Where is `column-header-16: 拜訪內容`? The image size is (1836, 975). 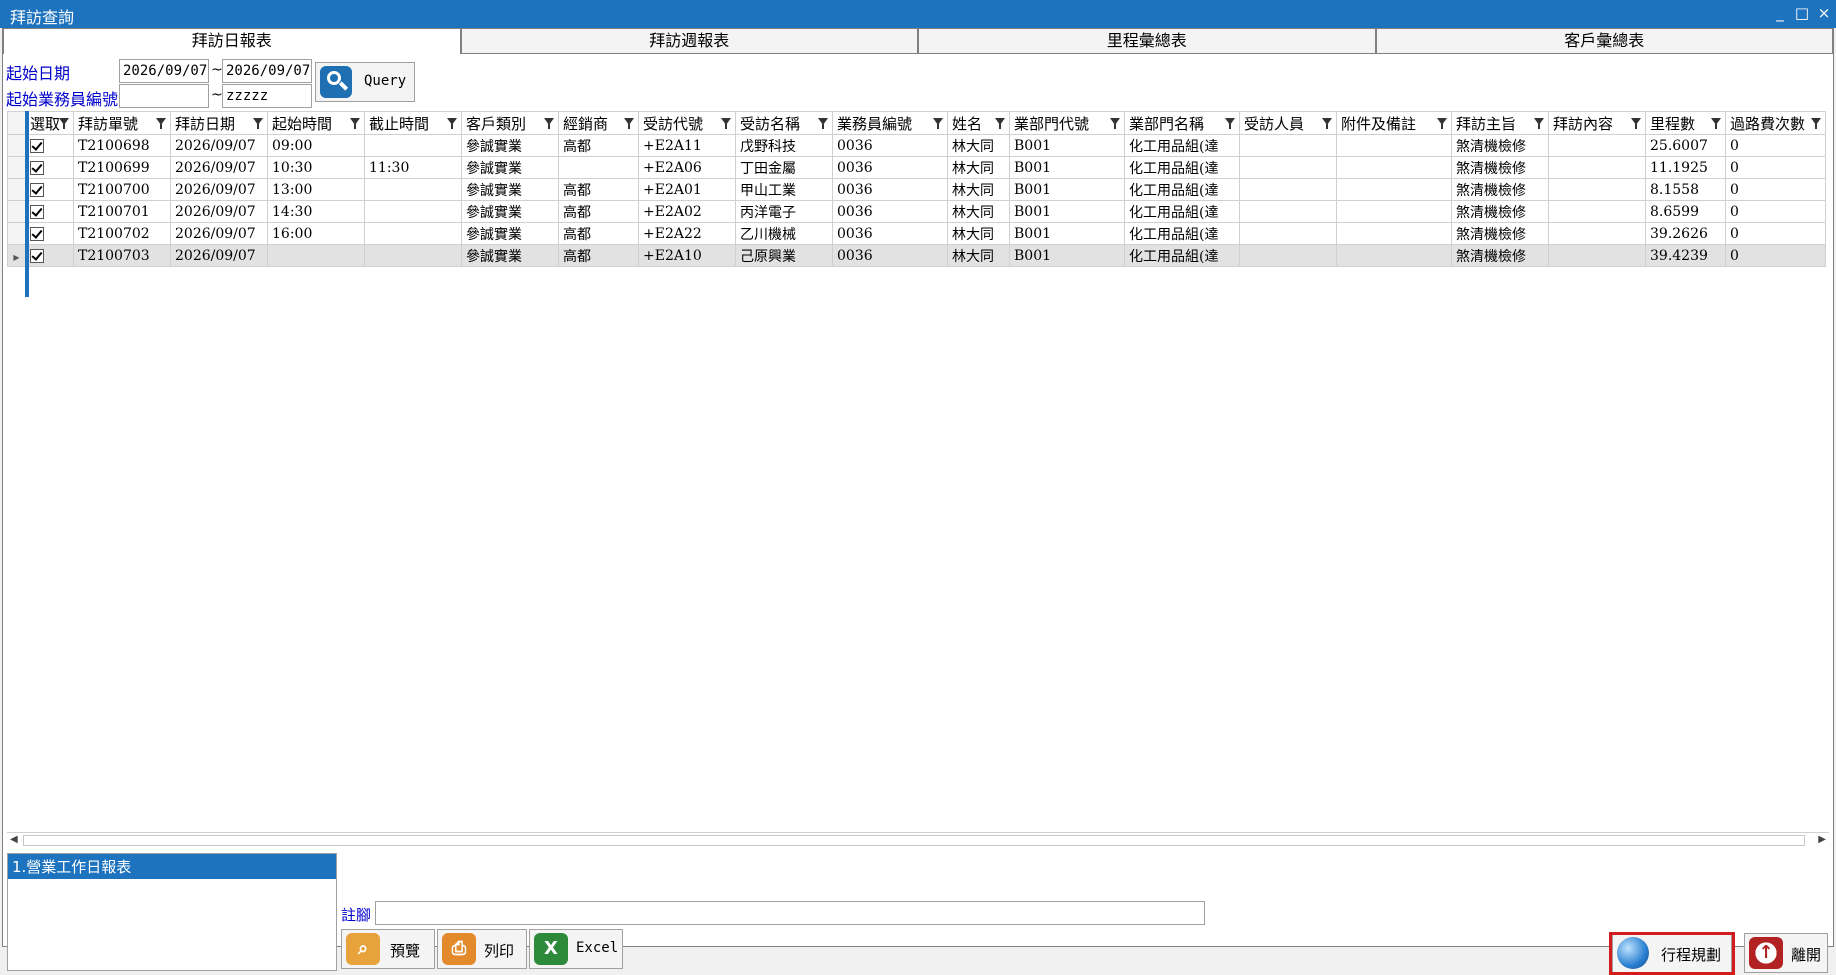
column-header-16: 拜訪內容 is located at coordinates (1597, 123).